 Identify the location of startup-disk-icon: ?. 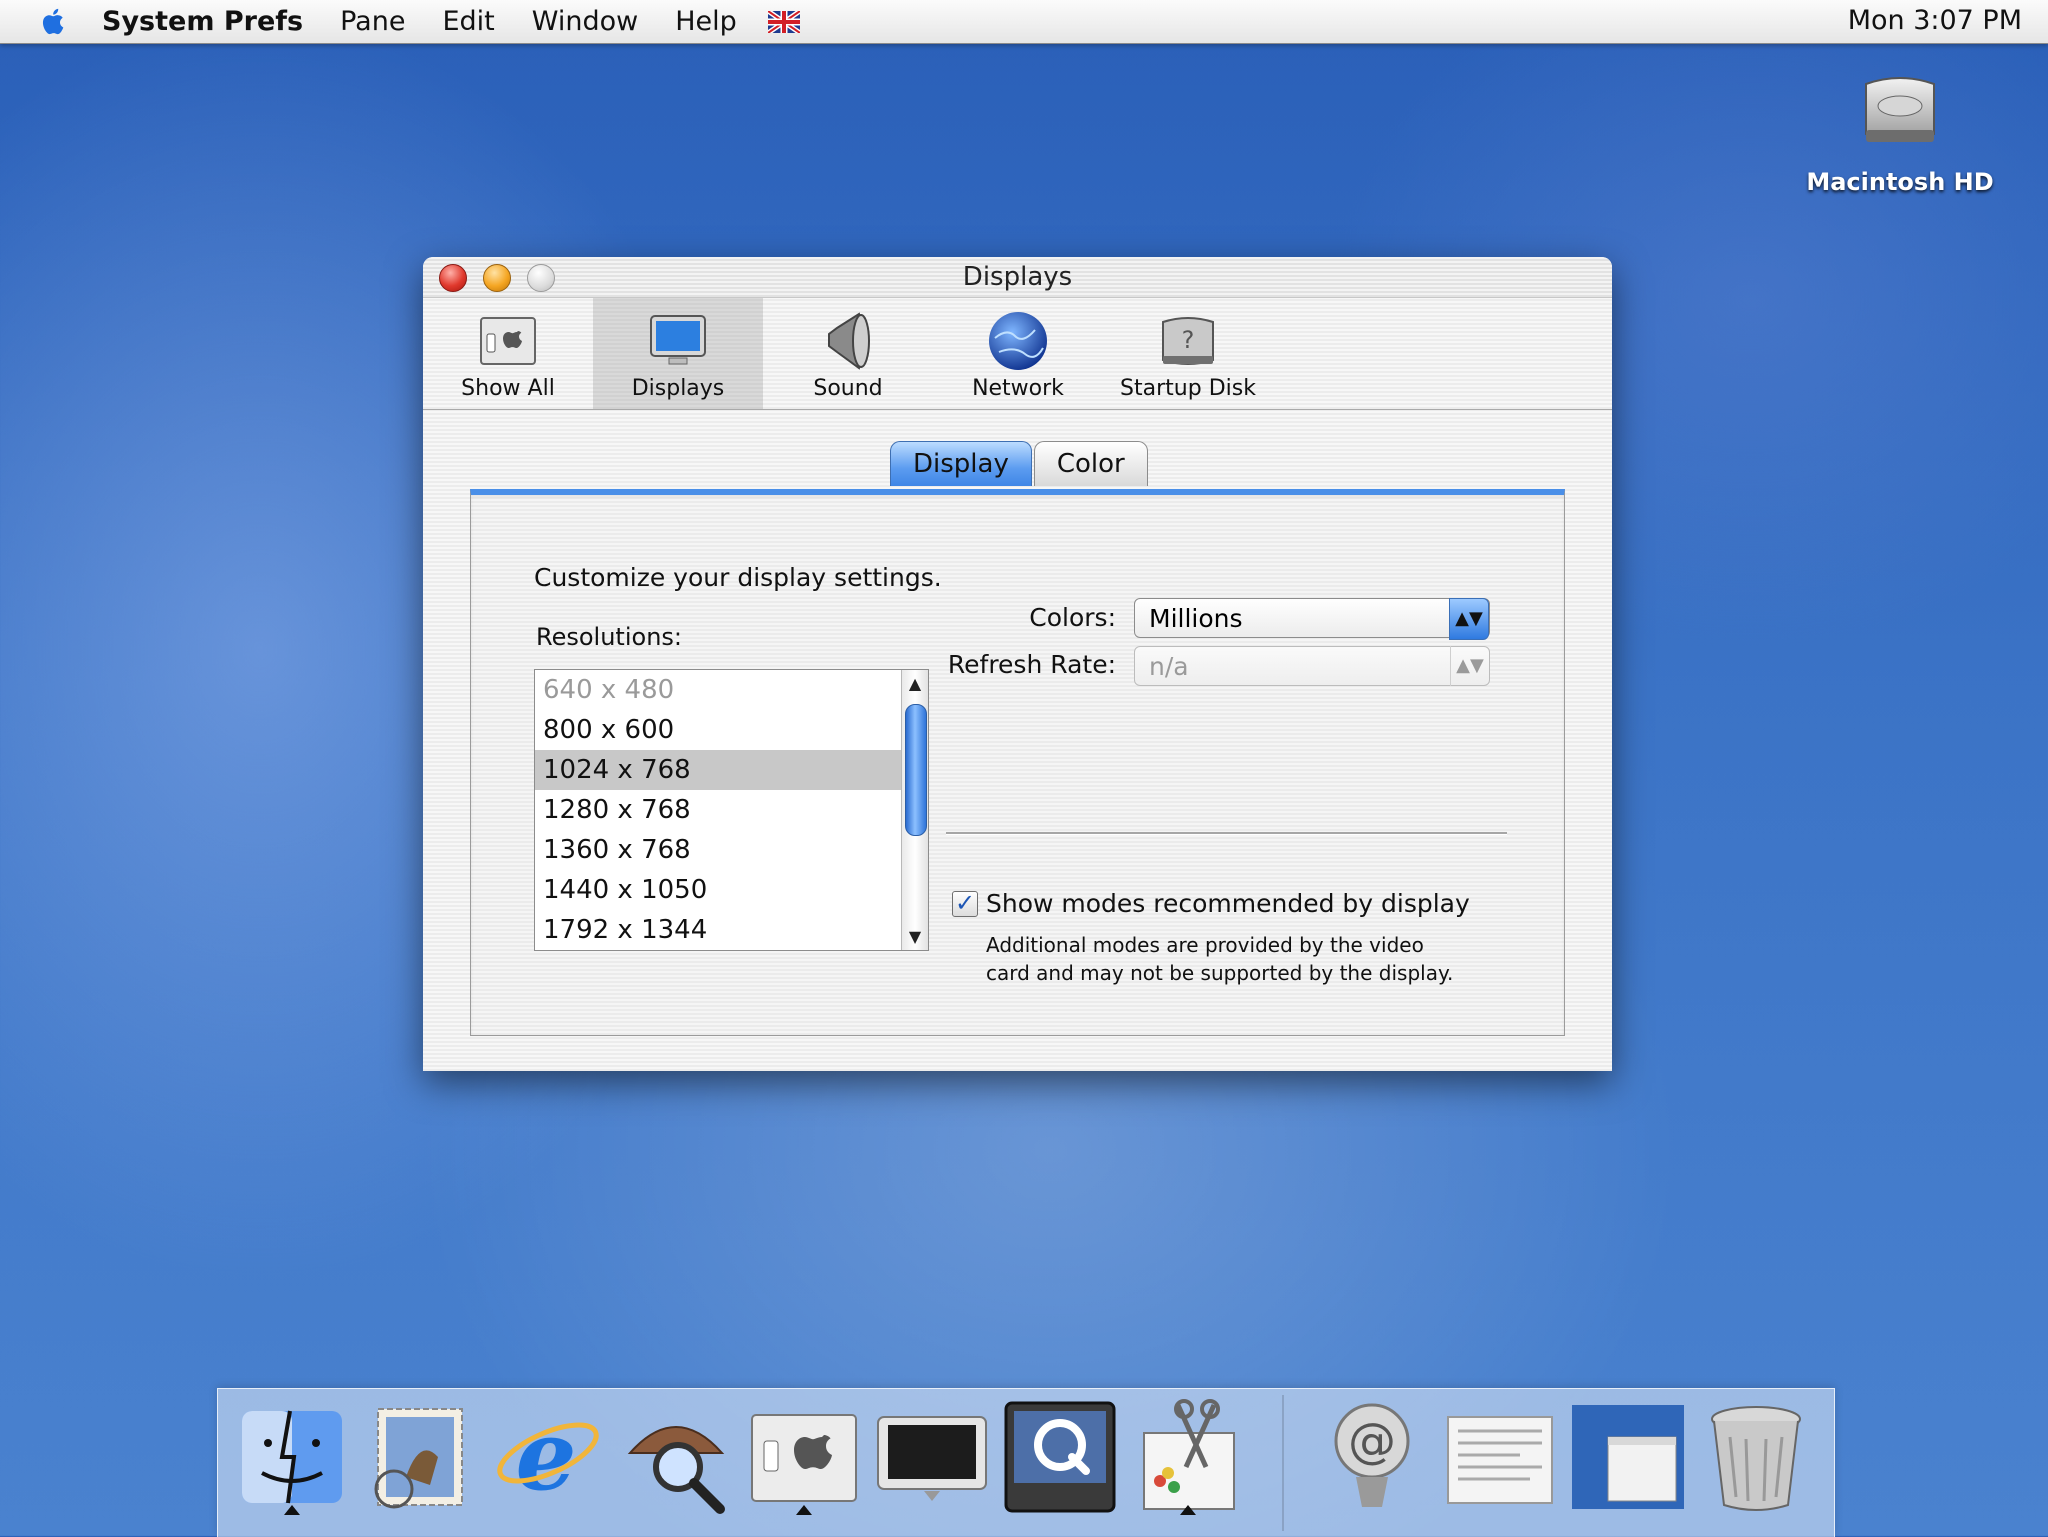
(1188, 341).